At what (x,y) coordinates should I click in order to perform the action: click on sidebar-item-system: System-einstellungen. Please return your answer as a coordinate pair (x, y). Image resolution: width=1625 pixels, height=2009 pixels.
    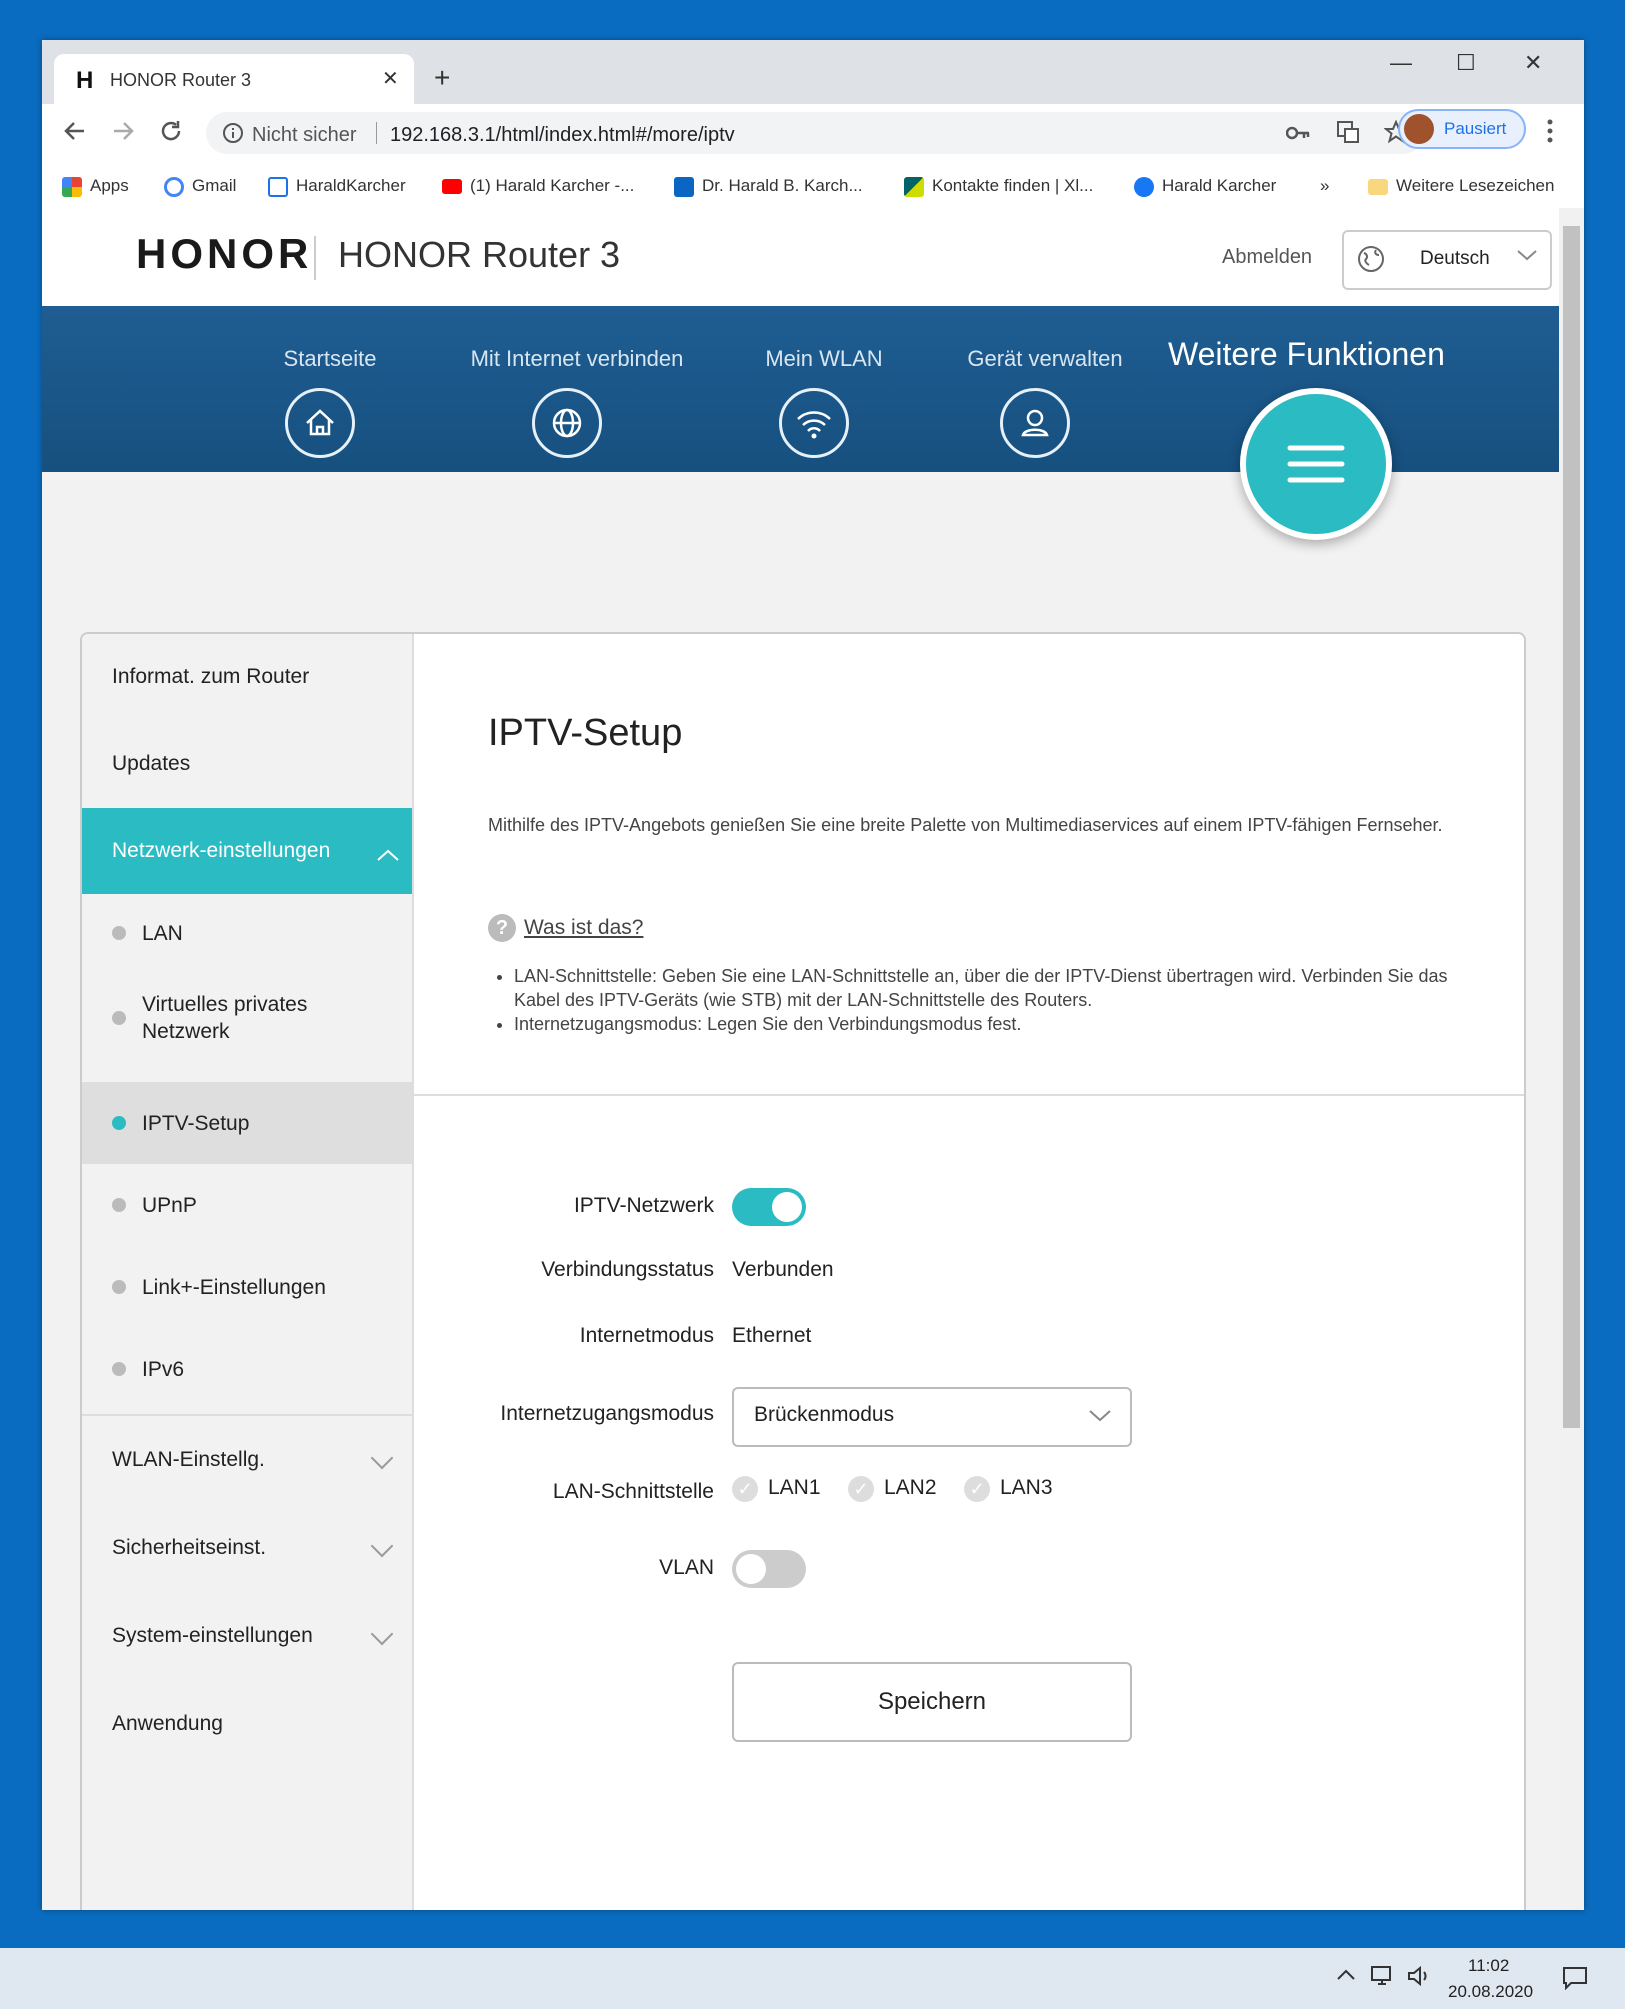
    Looking at the image, I should click on (247, 1636).